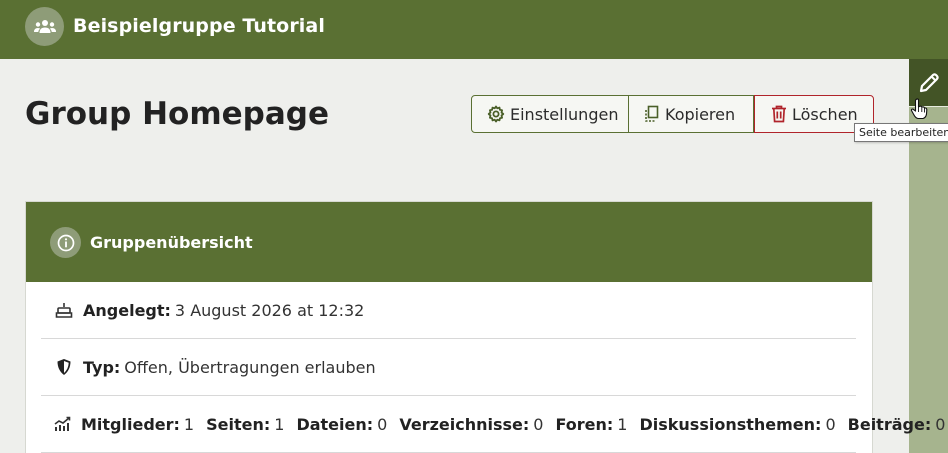 Image resolution: width=948 pixels, height=453 pixels. I want to click on copy-icon, so click(652, 114).